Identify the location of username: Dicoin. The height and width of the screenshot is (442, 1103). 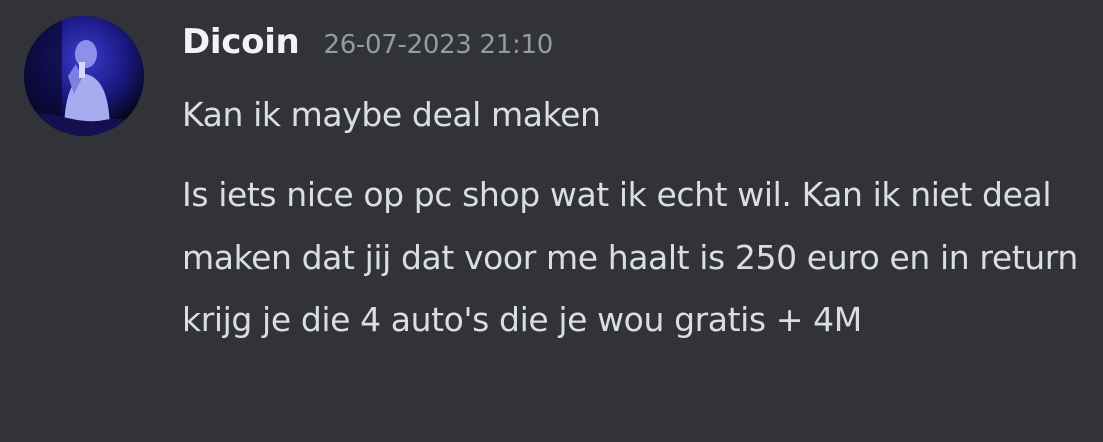
(241, 42).